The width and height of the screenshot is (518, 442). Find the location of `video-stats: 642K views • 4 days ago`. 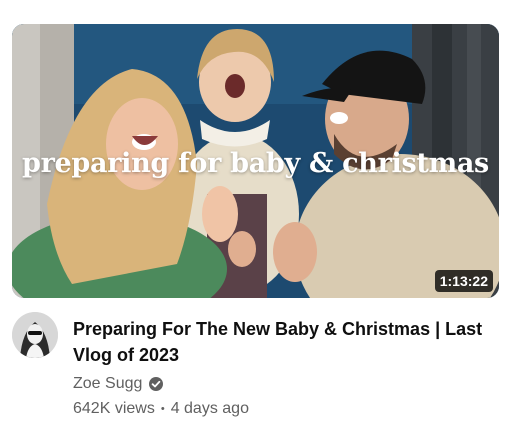

video-stats: 642K views • 4 days ago is located at coordinates (161, 409).